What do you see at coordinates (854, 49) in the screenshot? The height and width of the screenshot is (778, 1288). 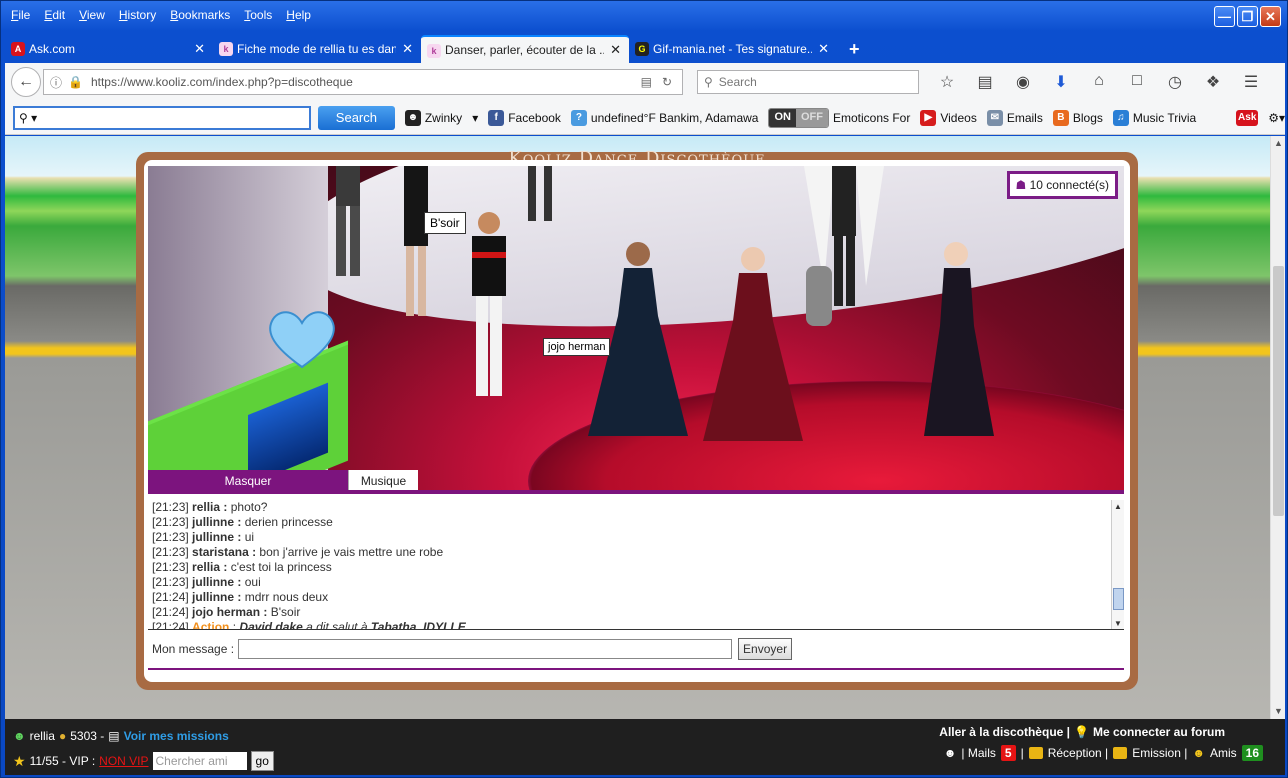 I see `new-tab-button: +` at bounding box center [854, 49].